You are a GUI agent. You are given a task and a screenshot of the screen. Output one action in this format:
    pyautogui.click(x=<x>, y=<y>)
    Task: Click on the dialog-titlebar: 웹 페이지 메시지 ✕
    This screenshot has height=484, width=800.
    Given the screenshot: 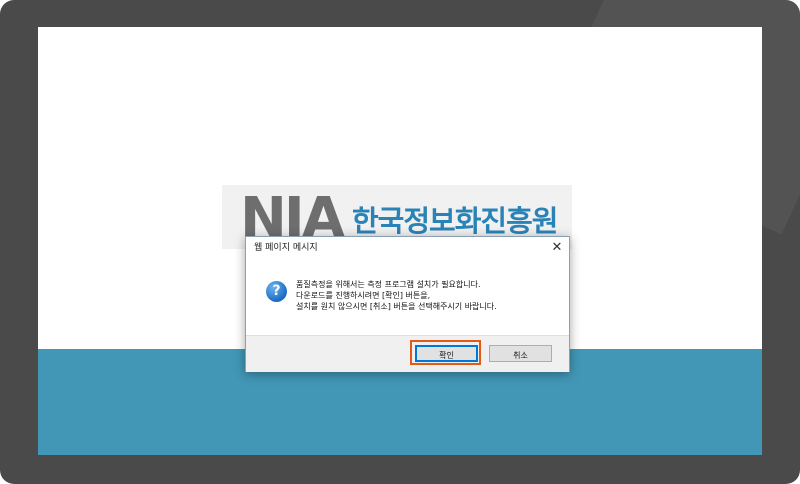 What is the action you would take?
    pyautogui.click(x=407, y=248)
    